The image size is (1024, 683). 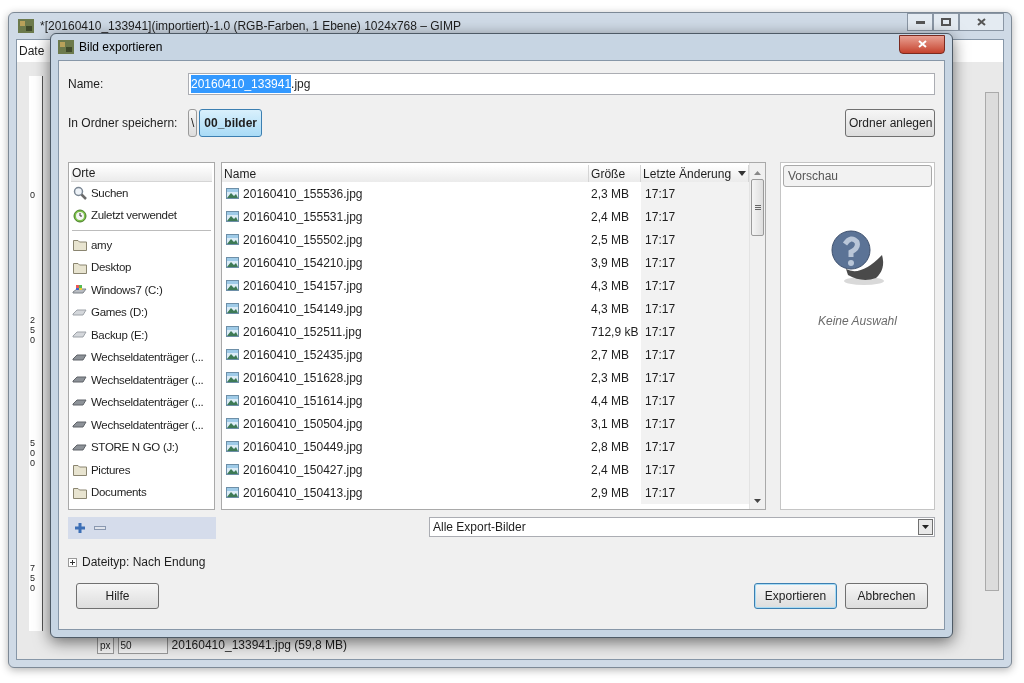 What do you see at coordinates (758, 173) in the screenshot?
I see `scroll-up-icon` at bounding box center [758, 173].